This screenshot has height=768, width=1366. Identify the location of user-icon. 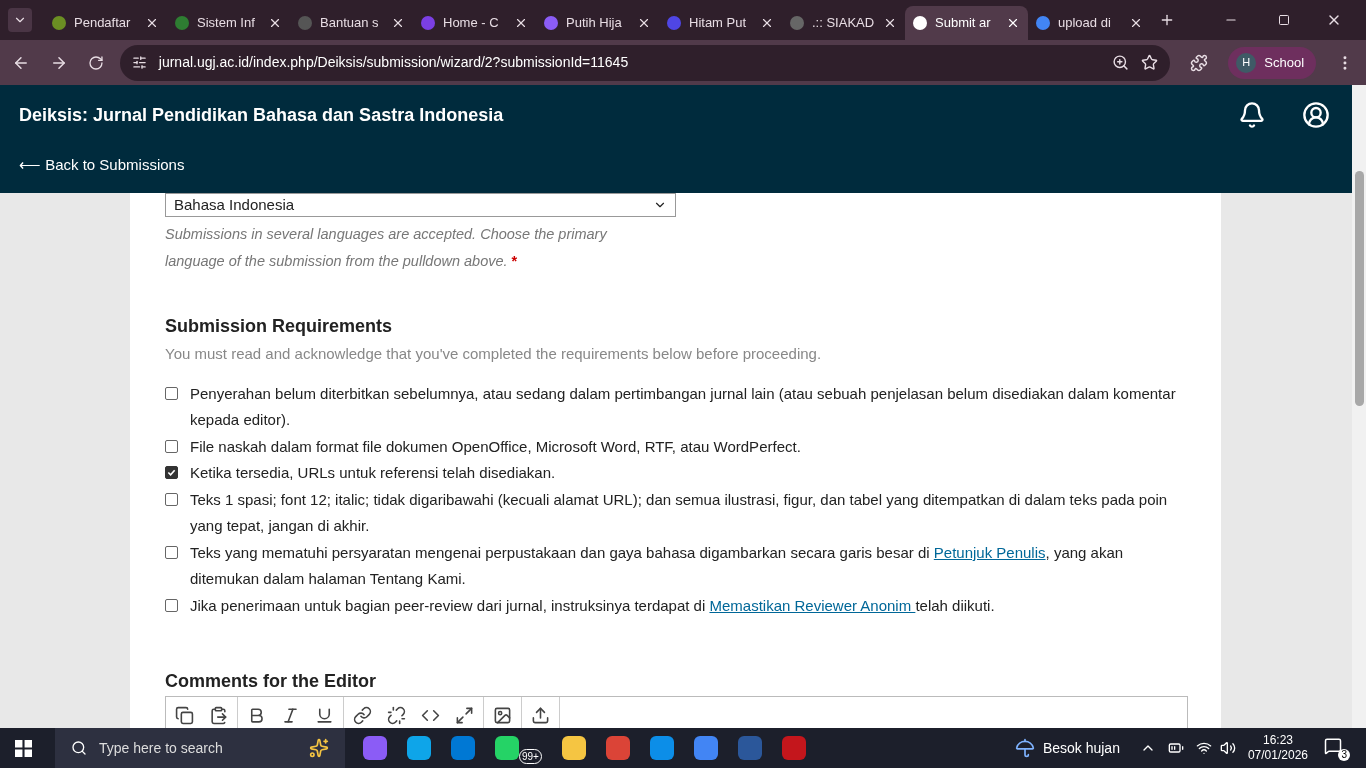
(1316, 115).